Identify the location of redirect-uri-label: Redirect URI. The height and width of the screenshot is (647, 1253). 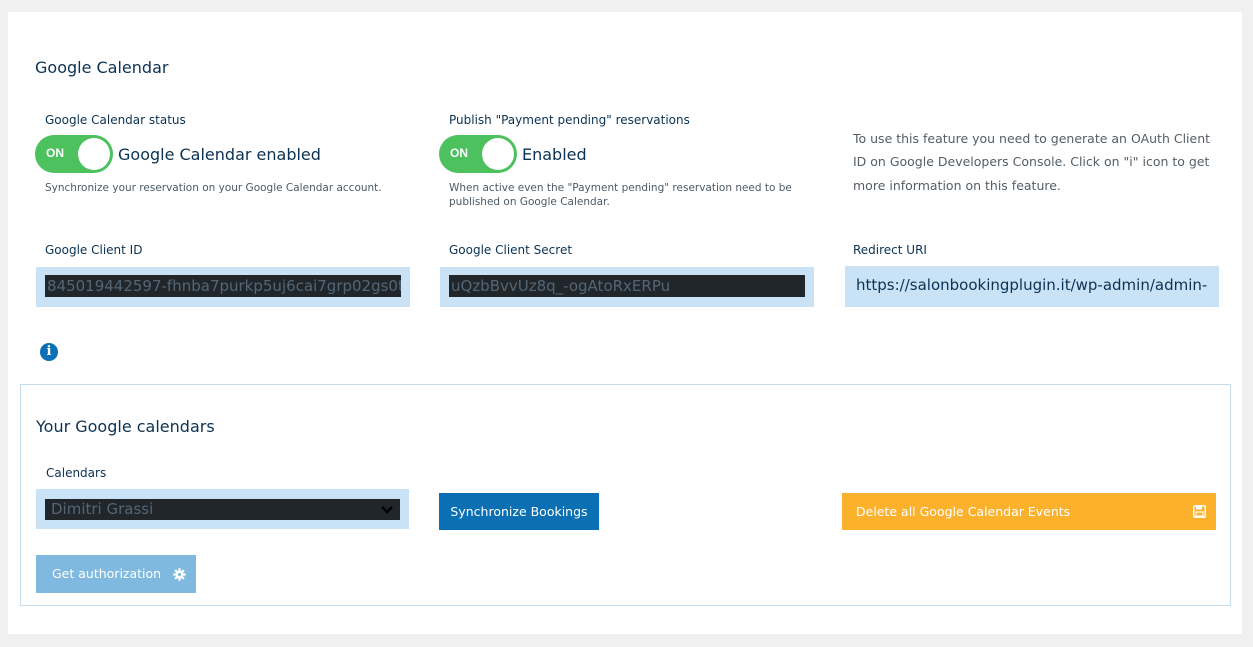
(890, 250).